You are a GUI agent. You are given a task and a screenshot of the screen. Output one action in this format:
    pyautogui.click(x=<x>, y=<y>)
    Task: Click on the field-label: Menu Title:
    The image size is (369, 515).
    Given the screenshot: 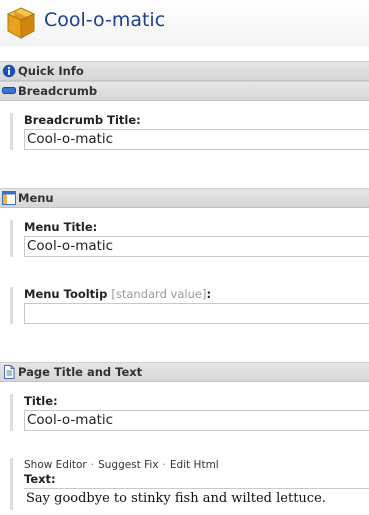 What is the action you would take?
    pyautogui.click(x=61, y=227)
    